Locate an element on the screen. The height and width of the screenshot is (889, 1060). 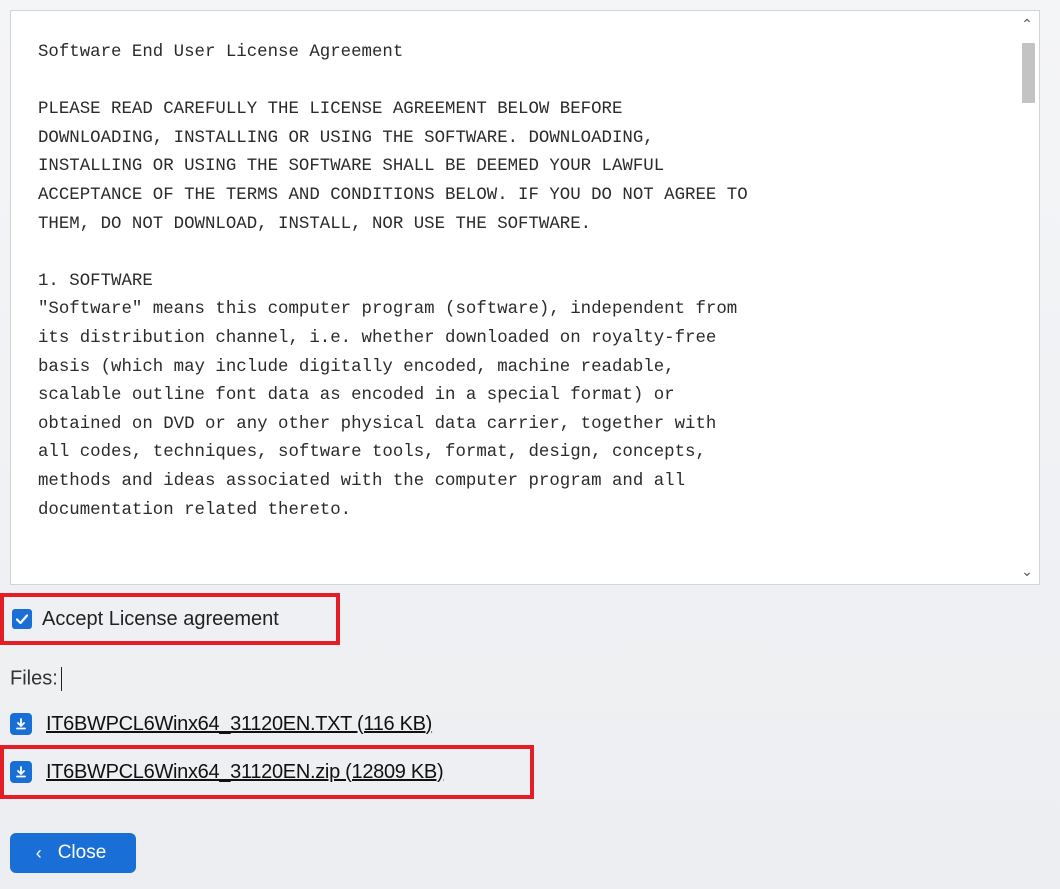
license-scrollbar: ⌃ ⌄ is located at coordinates (1027, 297).